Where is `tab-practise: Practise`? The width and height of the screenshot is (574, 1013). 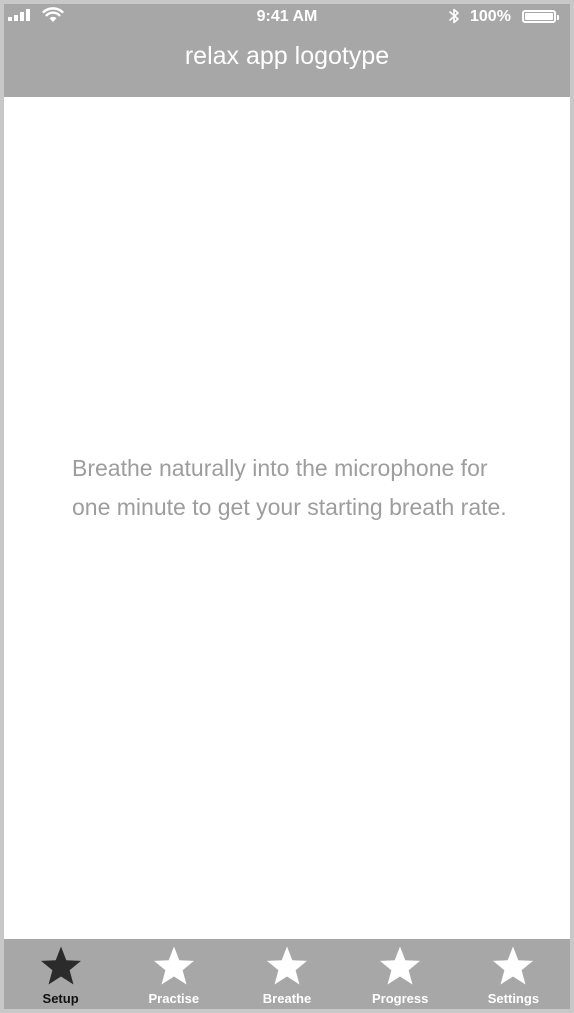
tab-practise: Practise is located at coordinates (173, 974).